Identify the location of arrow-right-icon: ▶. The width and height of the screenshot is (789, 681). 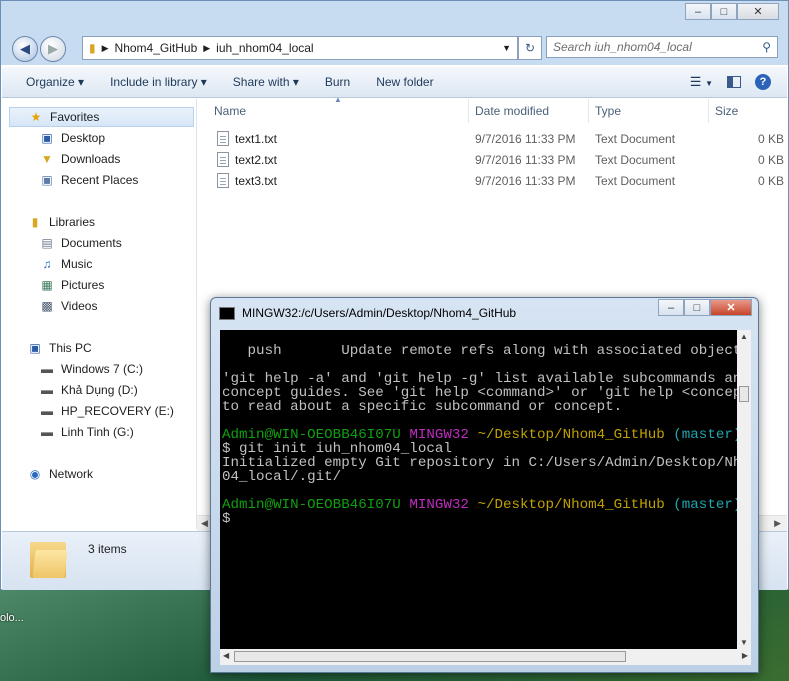
(53, 48).